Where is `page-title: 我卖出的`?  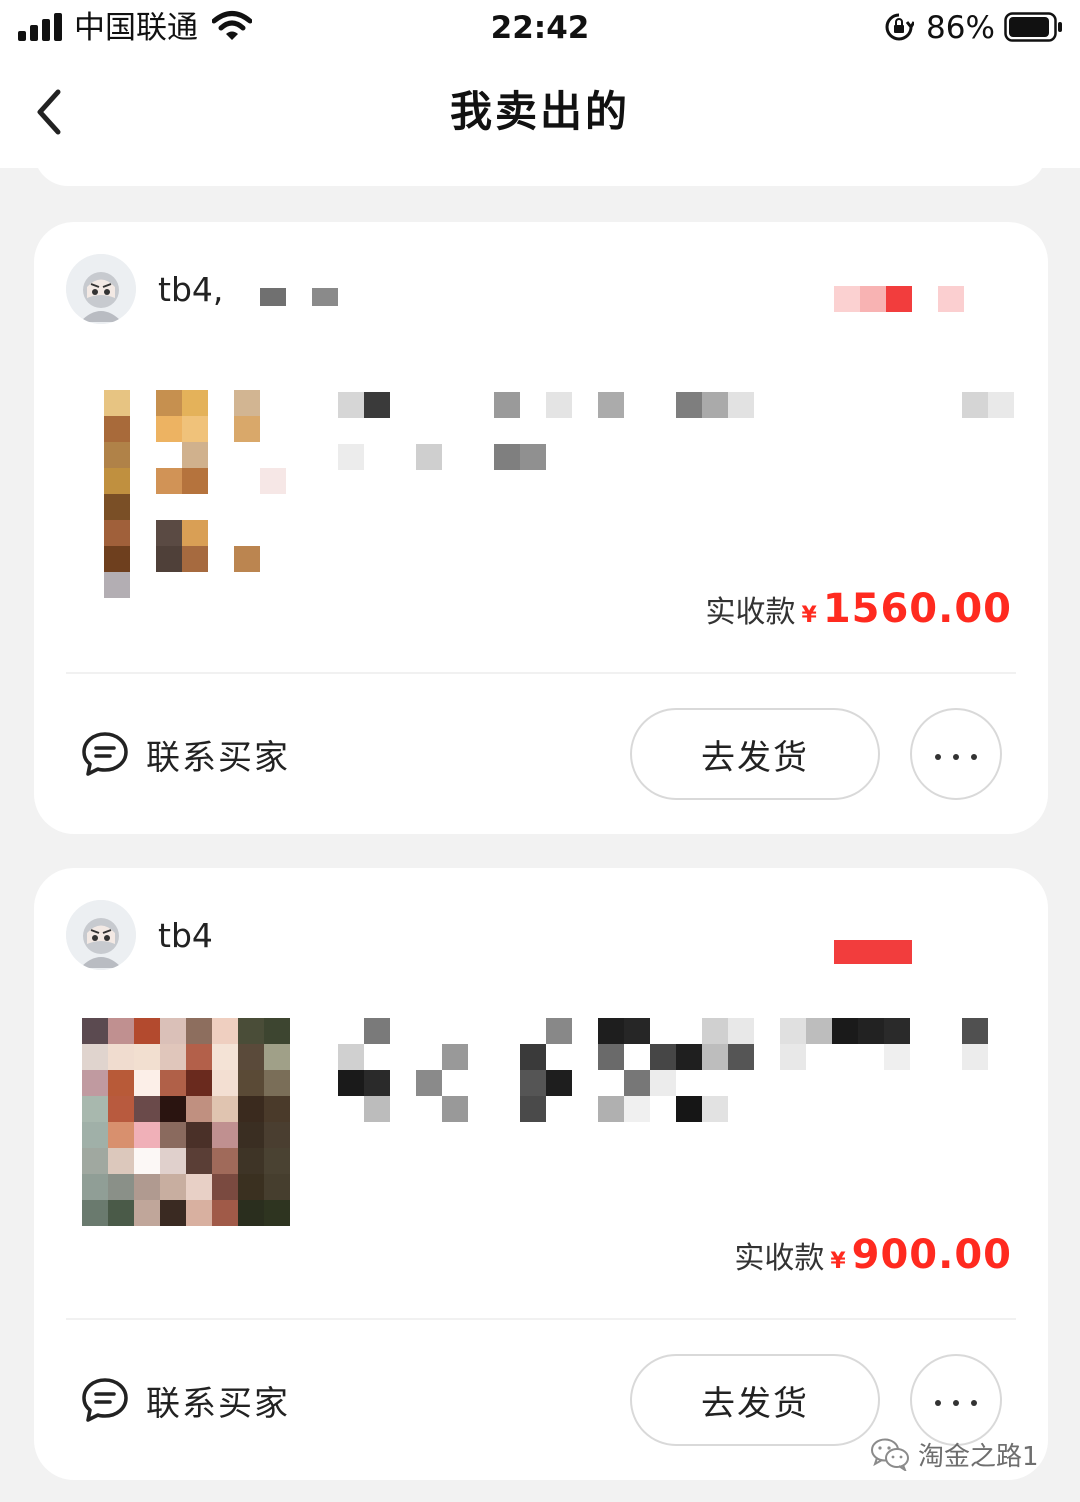 page-title: 我卖出的 is located at coordinates (539, 111).